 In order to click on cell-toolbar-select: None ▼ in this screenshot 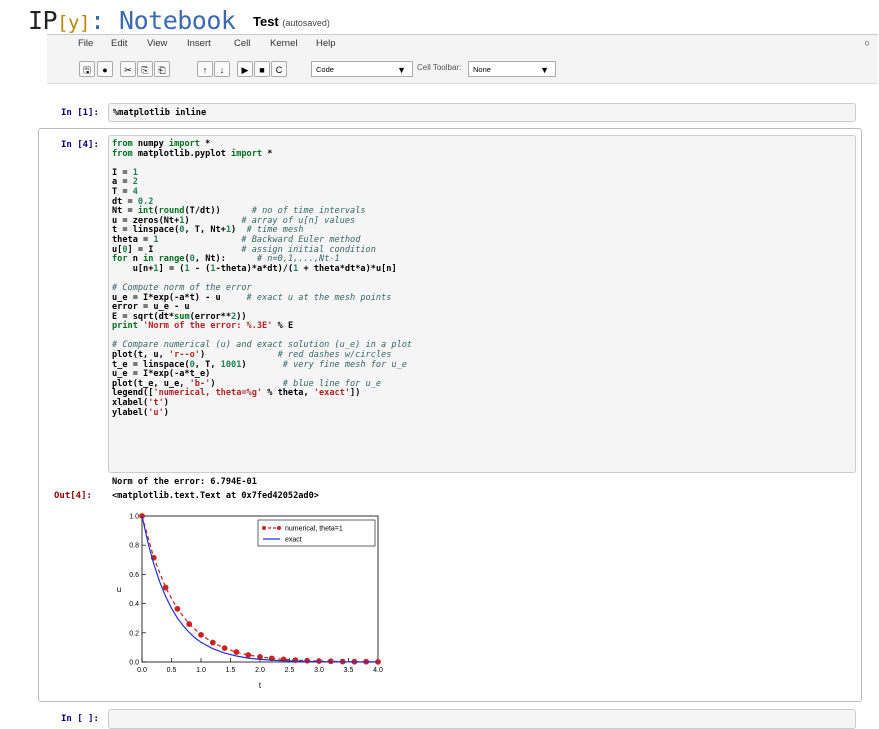, I will do `click(512, 69)`.